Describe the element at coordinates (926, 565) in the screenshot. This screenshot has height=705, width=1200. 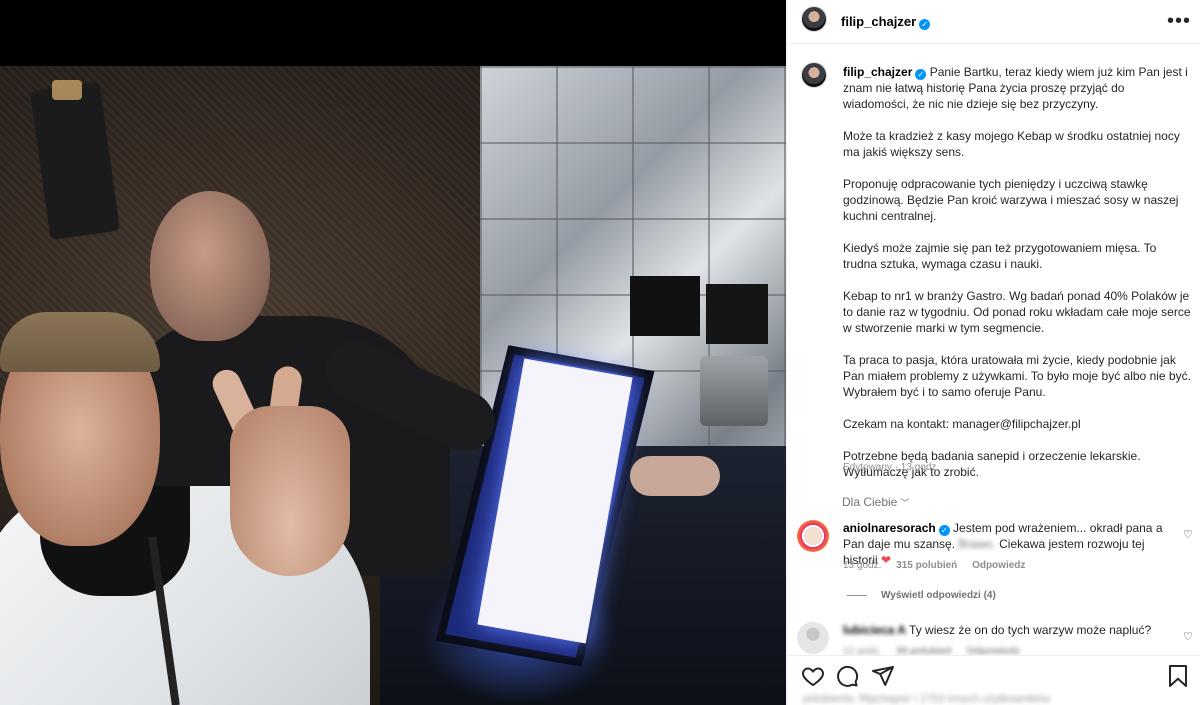
I see `comment-likes: 315 polubień` at that location.